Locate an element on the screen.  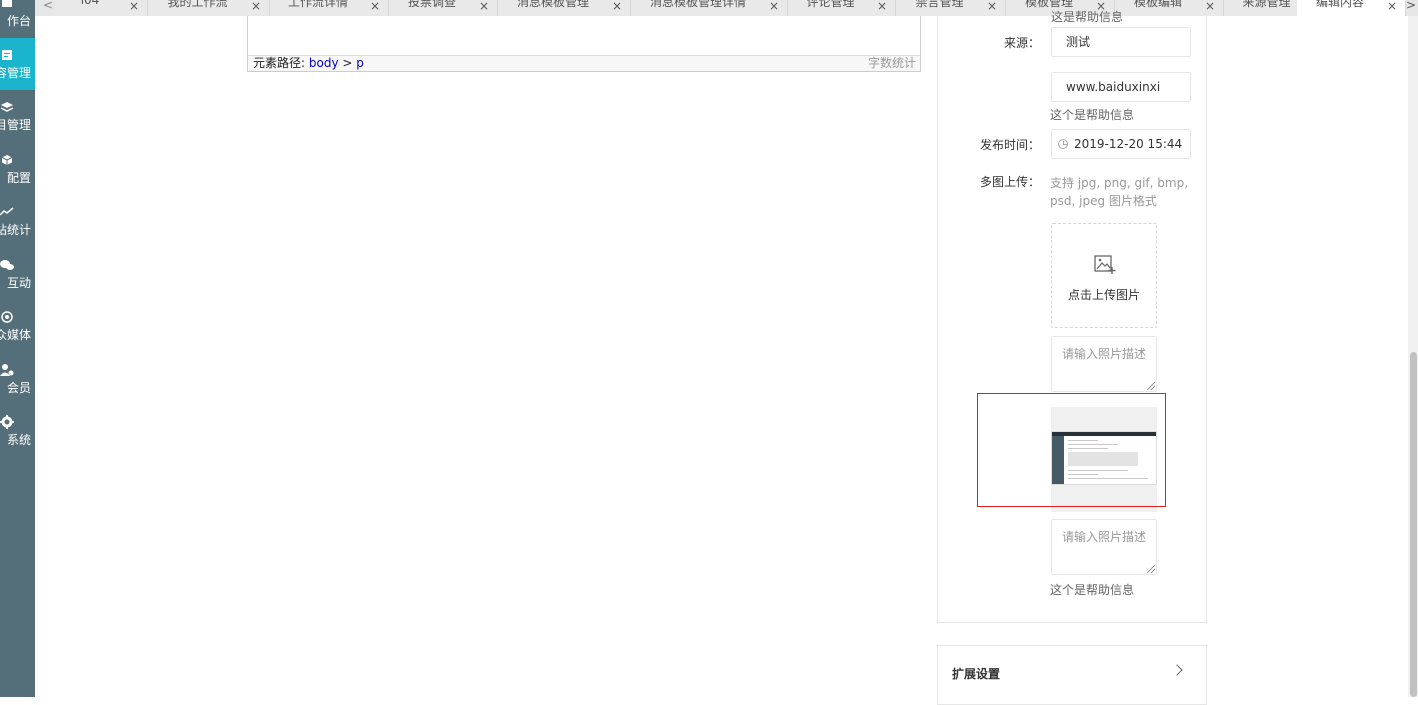
tab-label: 模板编辑 is located at coordinates (1157, 4).